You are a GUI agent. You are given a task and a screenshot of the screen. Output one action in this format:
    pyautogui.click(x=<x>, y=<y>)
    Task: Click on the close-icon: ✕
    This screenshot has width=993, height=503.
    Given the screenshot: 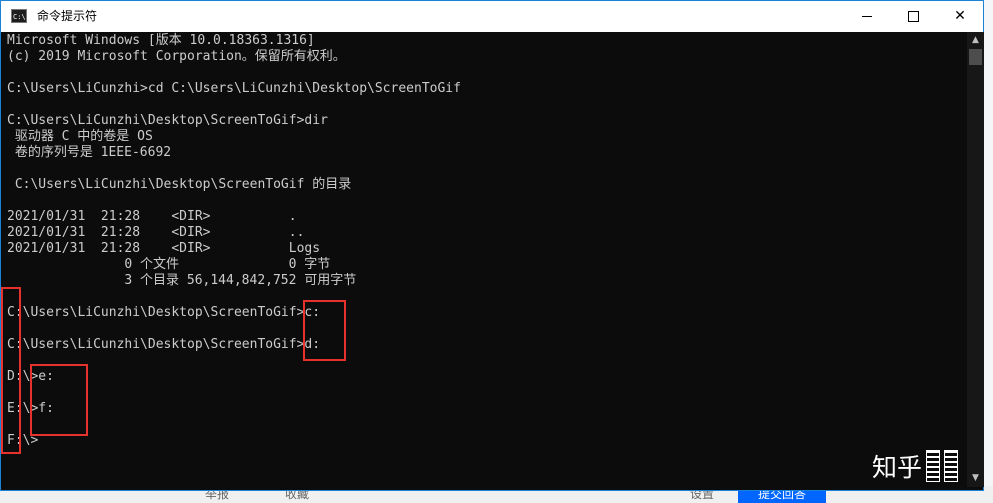 What is the action you would take?
    pyautogui.click(x=960, y=16)
    